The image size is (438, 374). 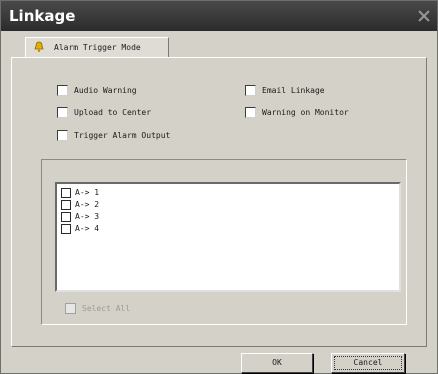 What do you see at coordinates (219, 16) in the screenshot?
I see `title-bar: Linkage` at bounding box center [219, 16].